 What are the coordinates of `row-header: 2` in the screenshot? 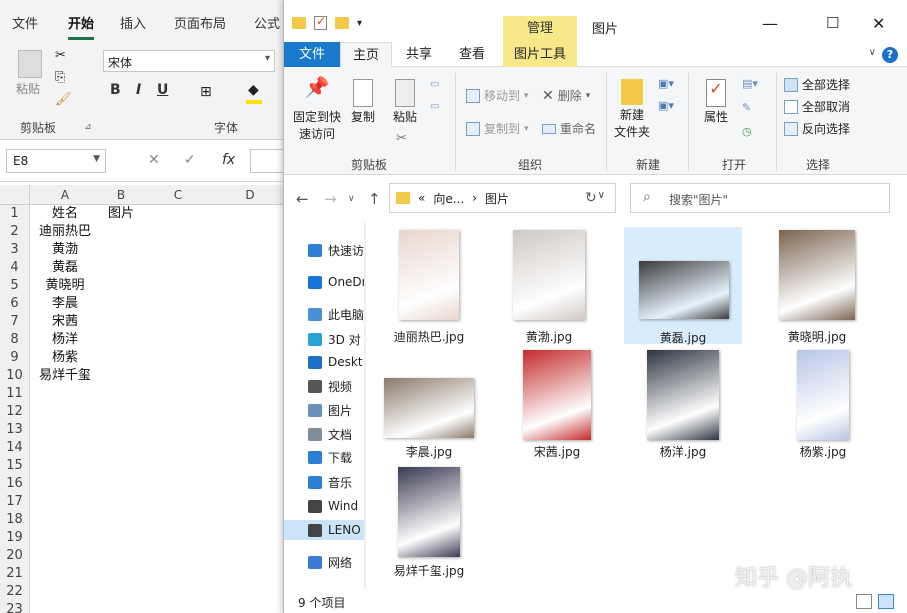 It's located at (15, 232).